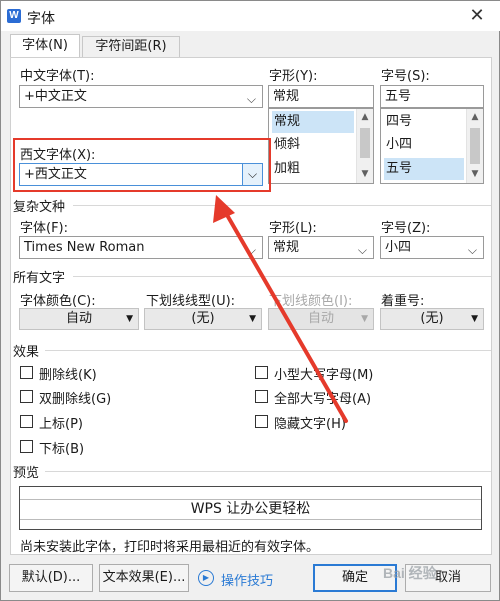  What do you see at coordinates (61, 447) in the screenshot?
I see `subscript-label: 下标(B)` at bounding box center [61, 447].